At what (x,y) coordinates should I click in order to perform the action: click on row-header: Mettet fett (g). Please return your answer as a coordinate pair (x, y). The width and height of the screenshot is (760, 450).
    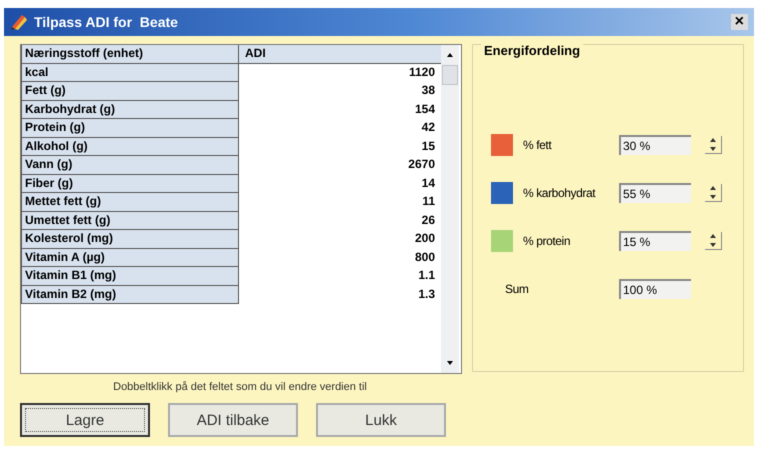
    Looking at the image, I should click on (130, 202).